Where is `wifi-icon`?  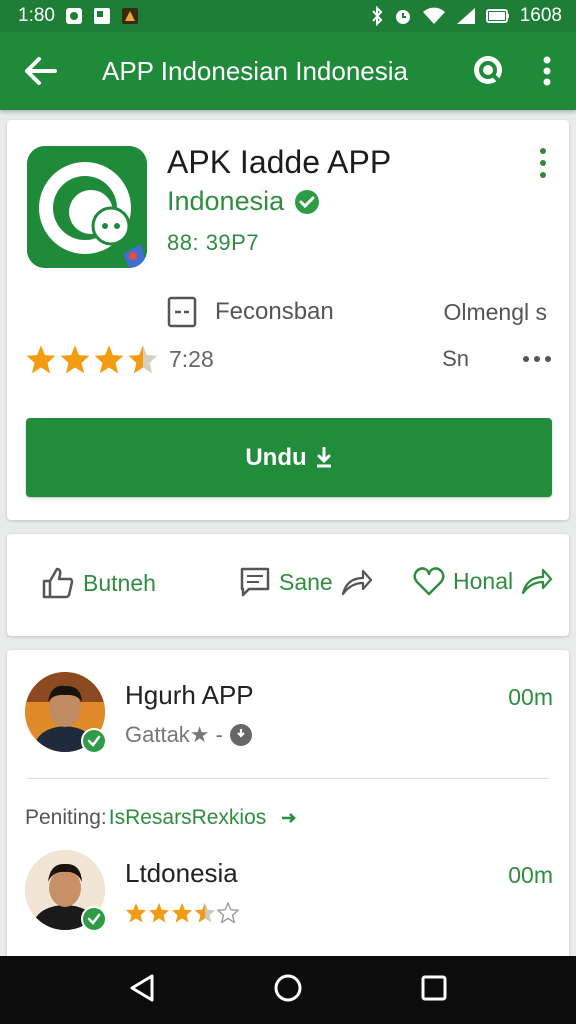
wifi-icon is located at coordinates (434, 16).